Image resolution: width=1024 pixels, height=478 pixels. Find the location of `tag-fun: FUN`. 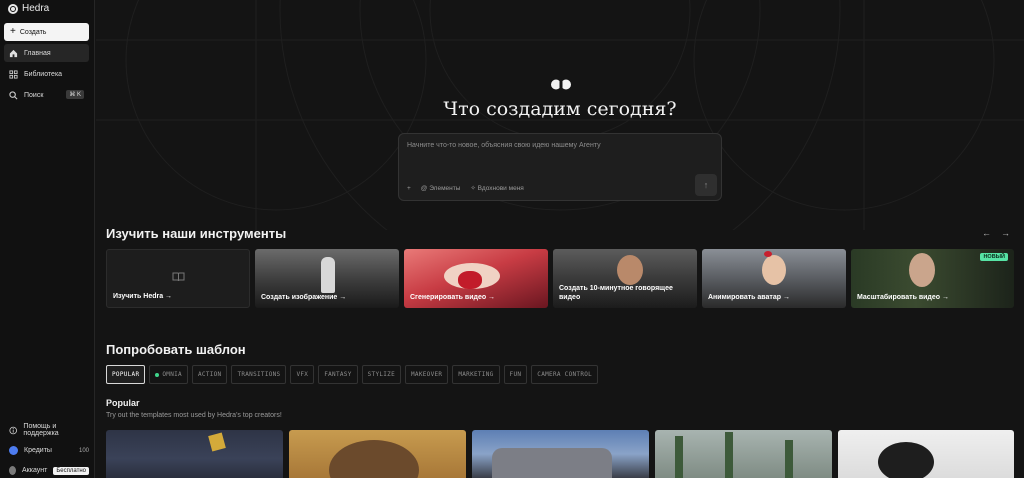

tag-fun: FUN is located at coordinates (515, 374).